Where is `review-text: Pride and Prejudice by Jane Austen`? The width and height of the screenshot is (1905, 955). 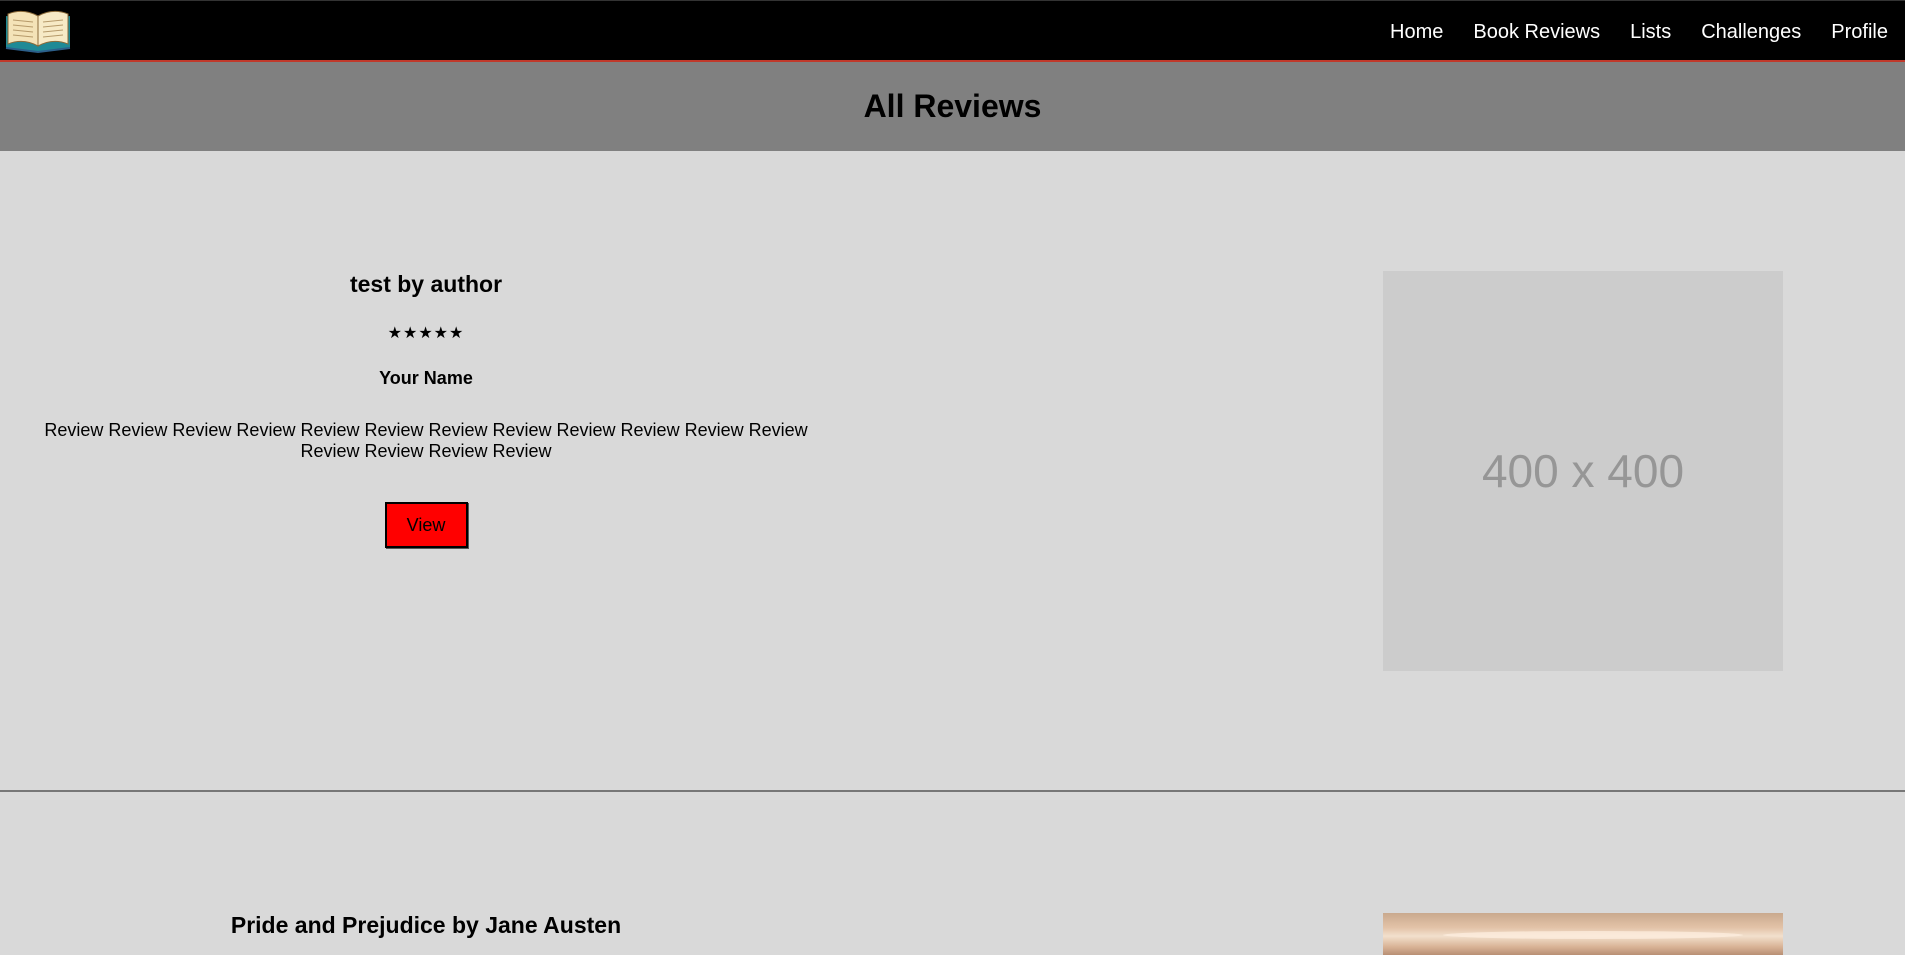
review-text: Pride and Prejudice by Jane Austen is located at coordinates (426, 925).